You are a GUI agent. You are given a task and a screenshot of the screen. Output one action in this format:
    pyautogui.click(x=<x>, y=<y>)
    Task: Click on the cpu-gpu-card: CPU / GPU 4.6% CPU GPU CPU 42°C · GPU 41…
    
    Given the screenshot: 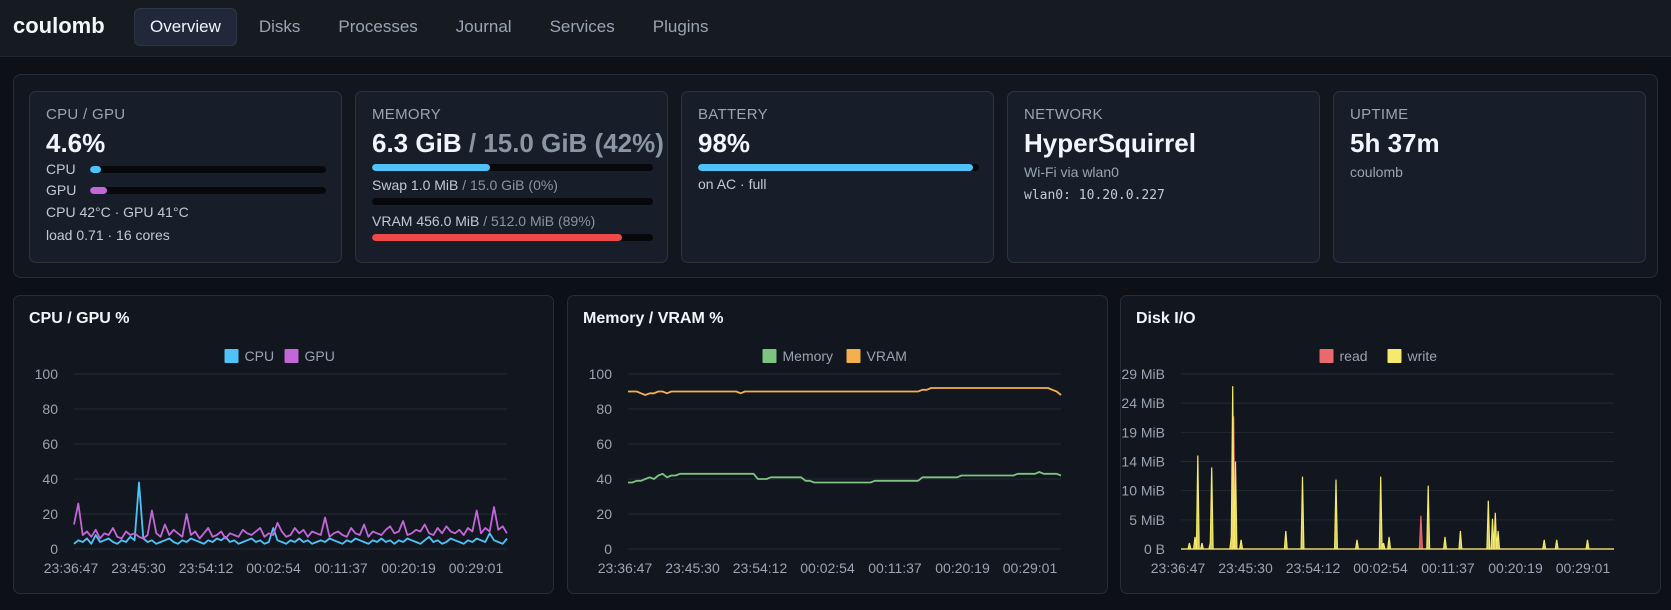 What is the action you would take?
    pyautogui.click(x=185, y=177)
    